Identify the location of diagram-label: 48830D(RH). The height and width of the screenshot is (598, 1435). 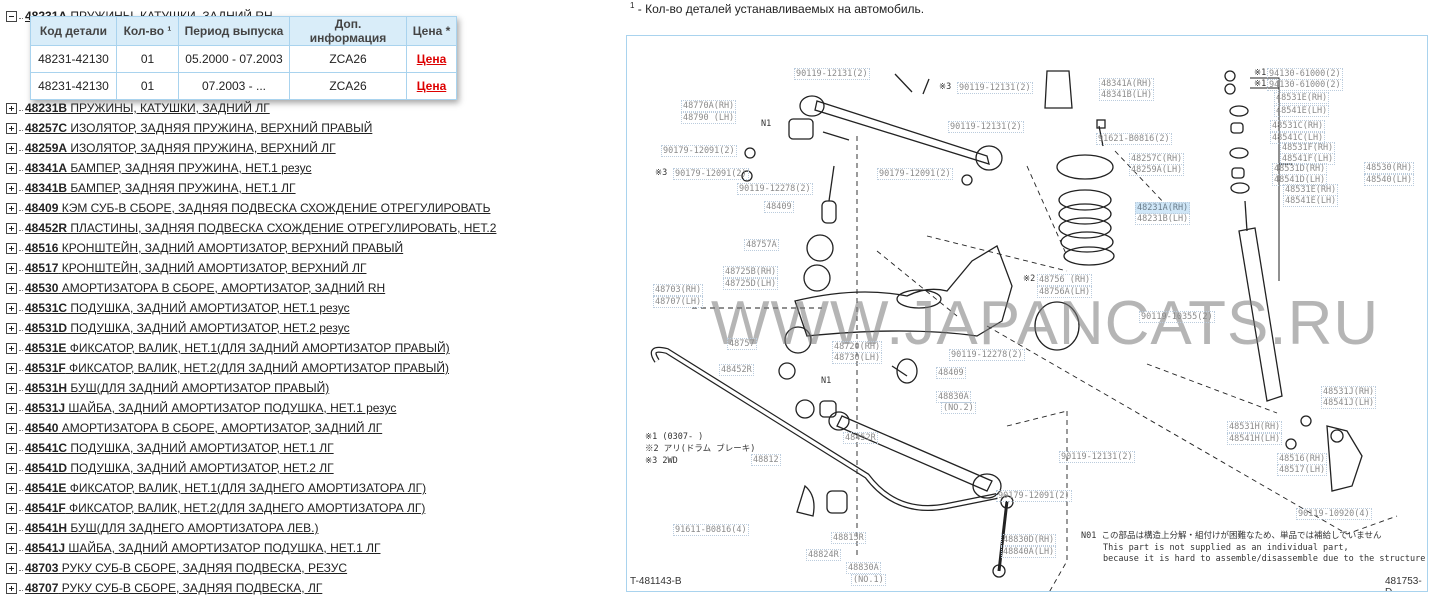
(1029, 540).